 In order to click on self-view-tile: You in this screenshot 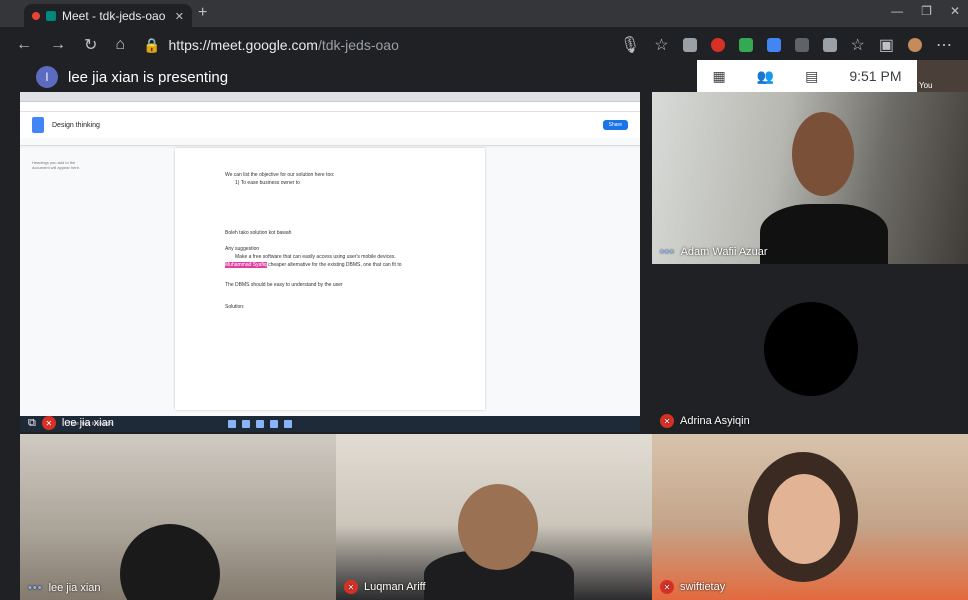, I will do `click(942, 76)`.